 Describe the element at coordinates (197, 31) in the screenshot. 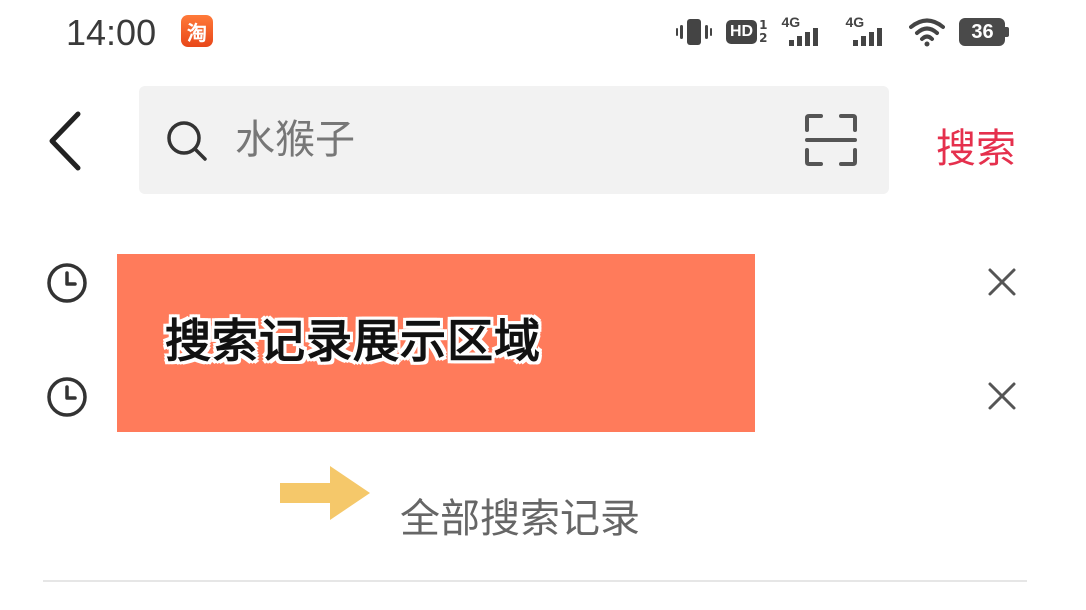

I see `taobao-app-icon: 淘` at that location.